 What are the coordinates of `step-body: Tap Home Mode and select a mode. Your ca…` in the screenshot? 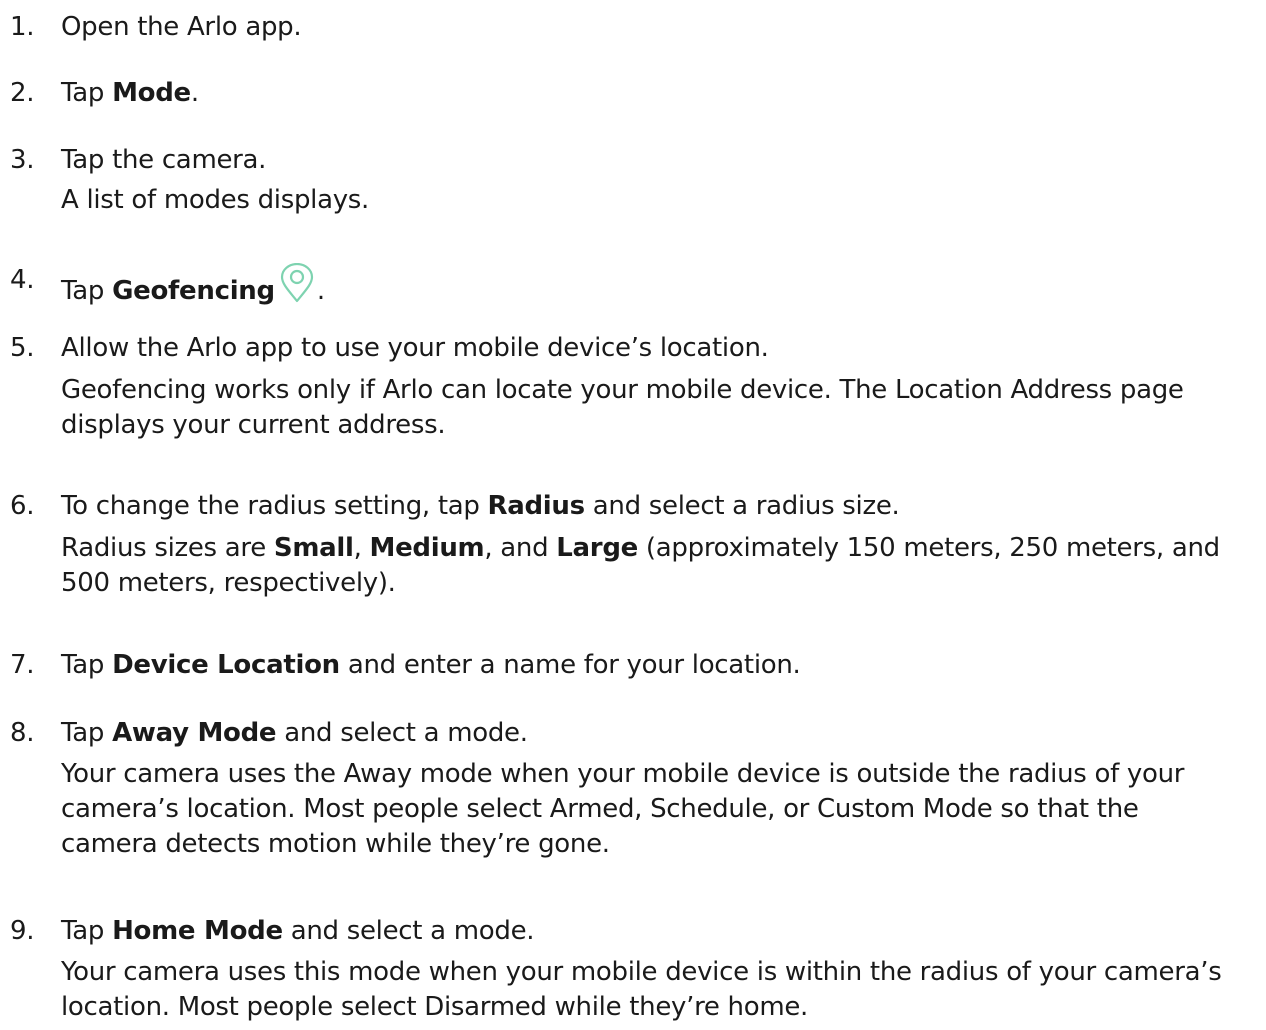 It's located at (656, 969).